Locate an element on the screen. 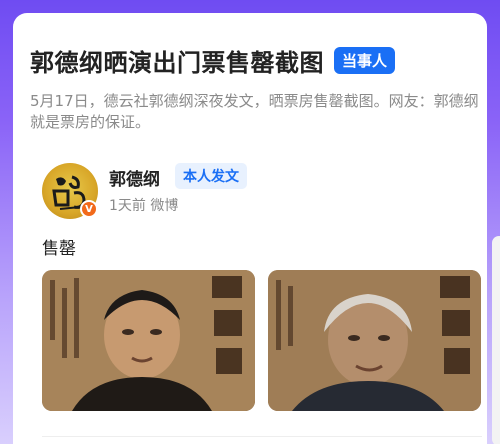 Image resolution: width=500 pixels, height=444 pixels. poster-photo-elder-icon is located at coordinates (374, 340).